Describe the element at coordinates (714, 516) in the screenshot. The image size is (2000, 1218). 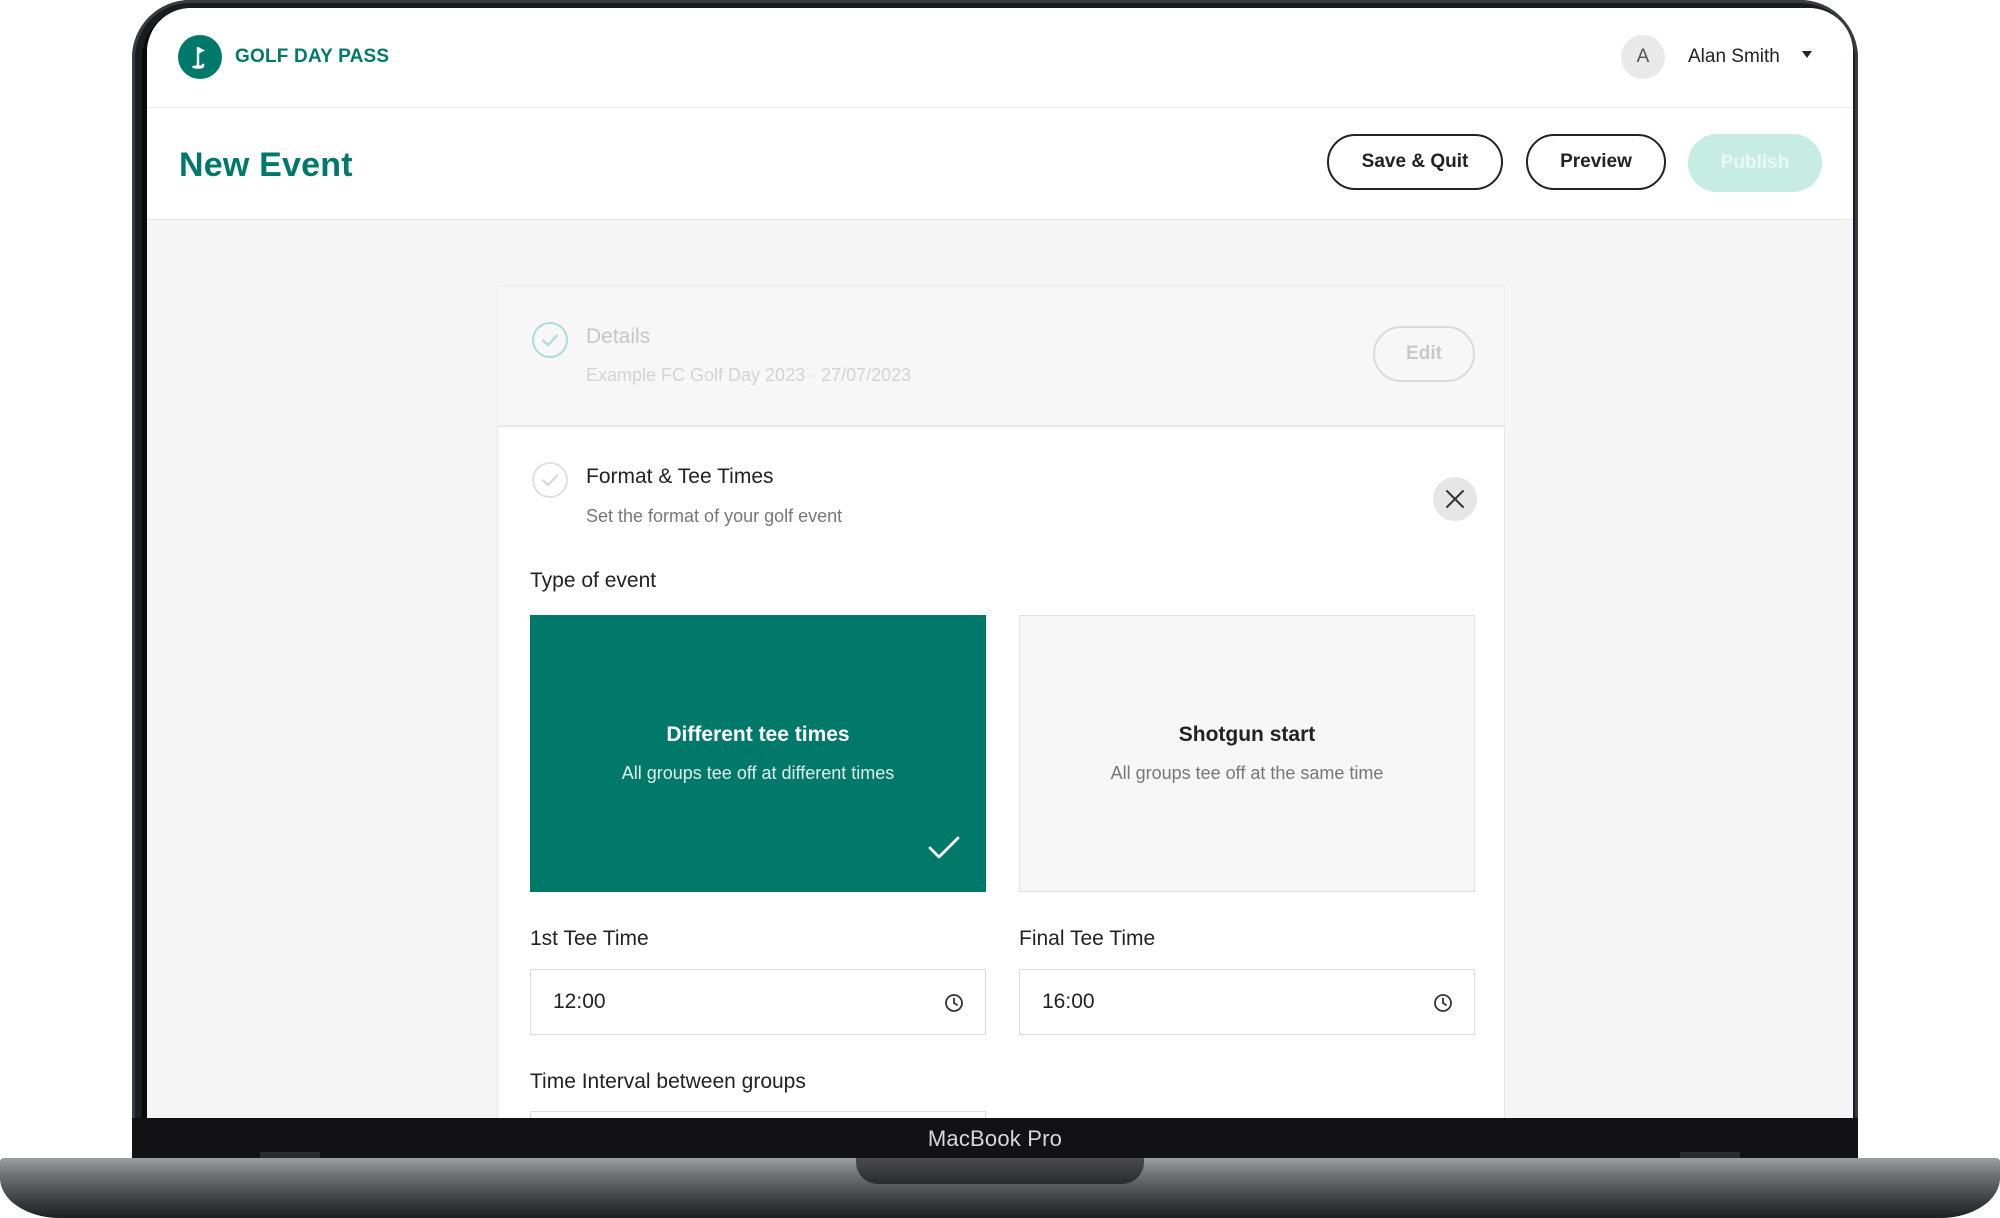
I see `format-step-subtitle: Set the format of your golf event` at that location.